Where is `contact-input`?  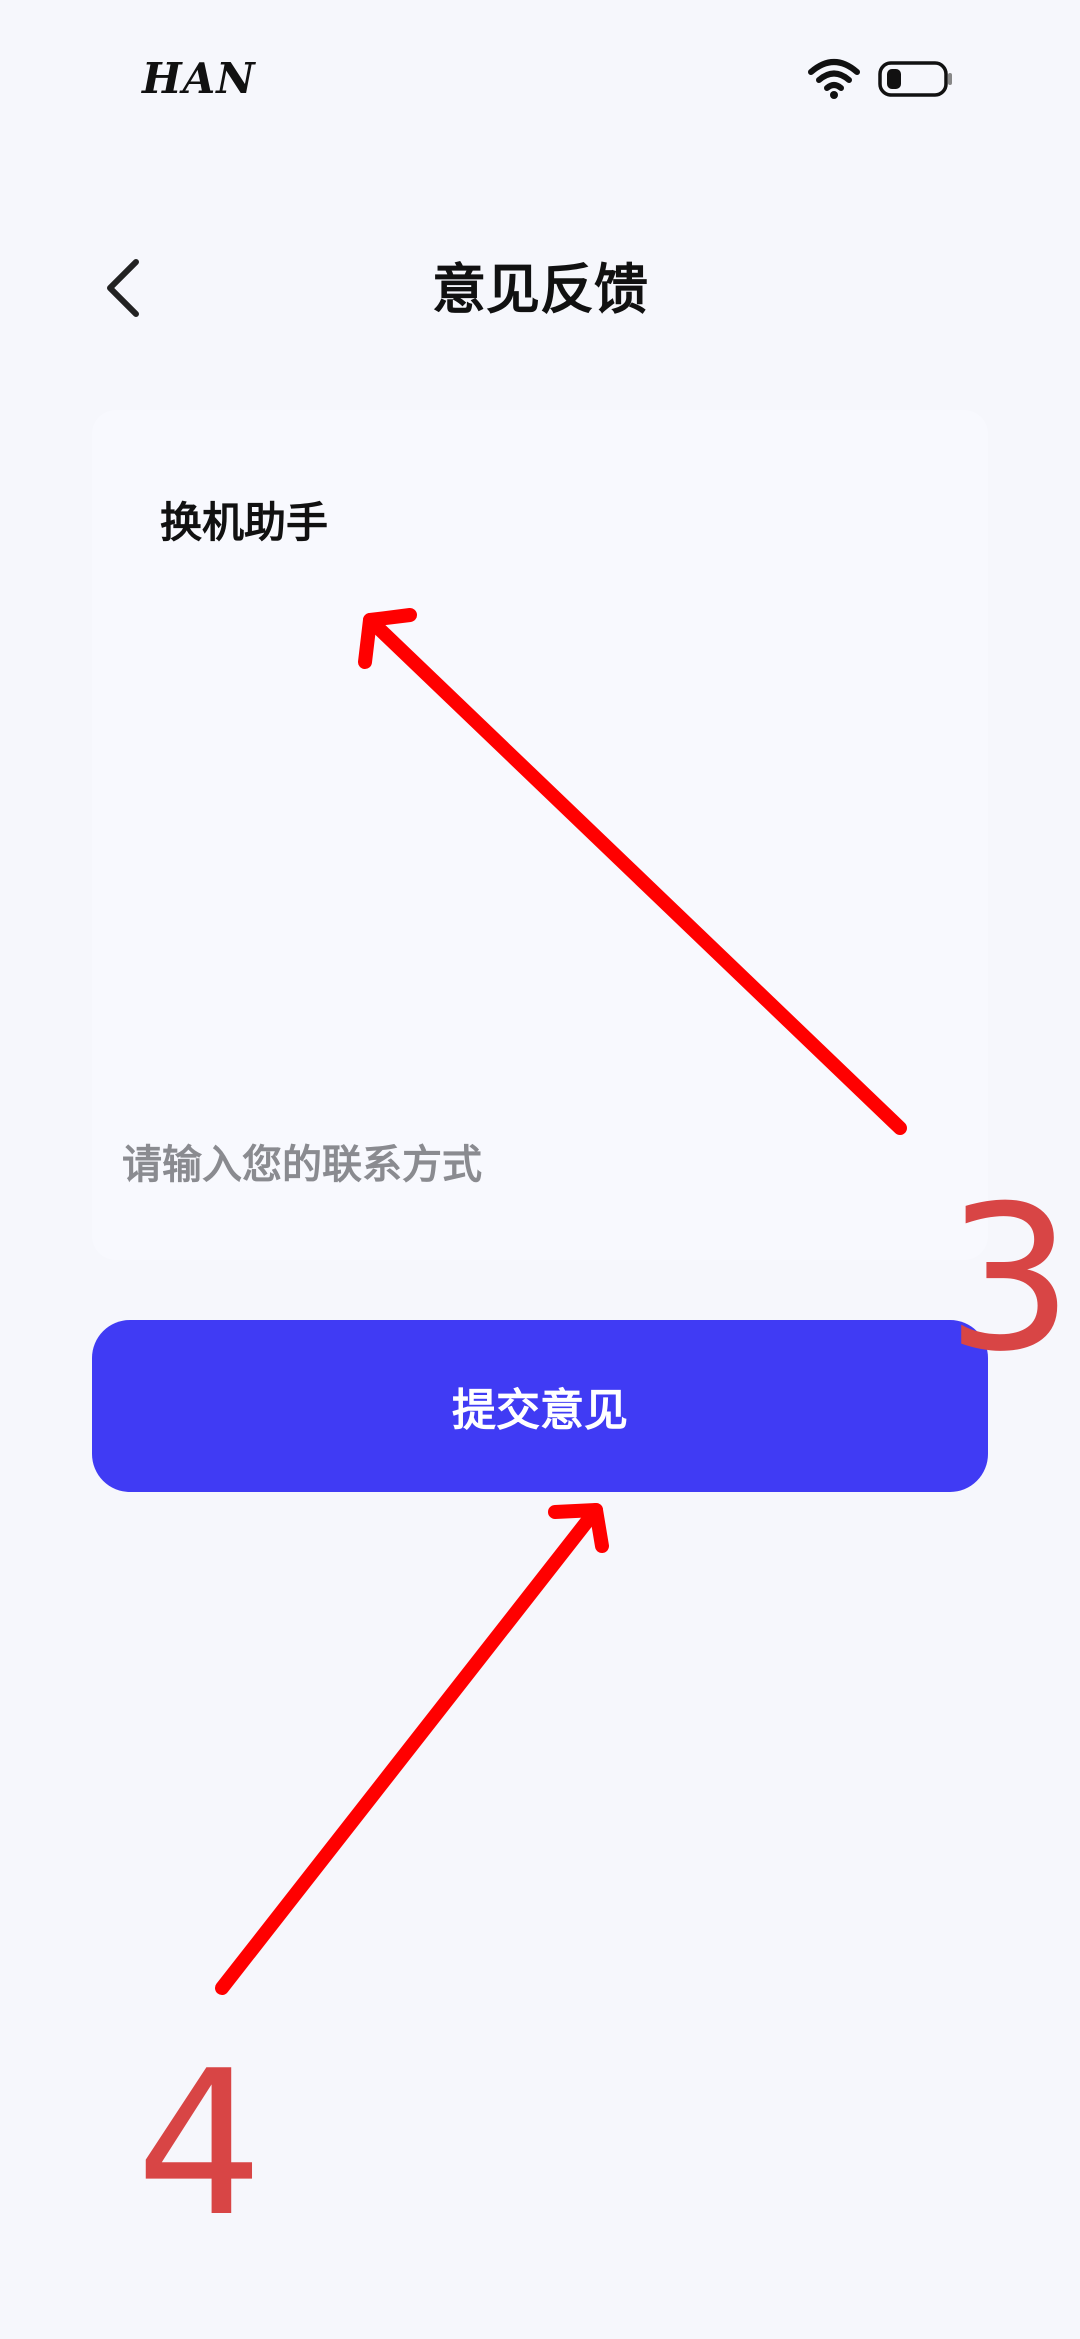 contact-input is located at coordinates (502, 1165).